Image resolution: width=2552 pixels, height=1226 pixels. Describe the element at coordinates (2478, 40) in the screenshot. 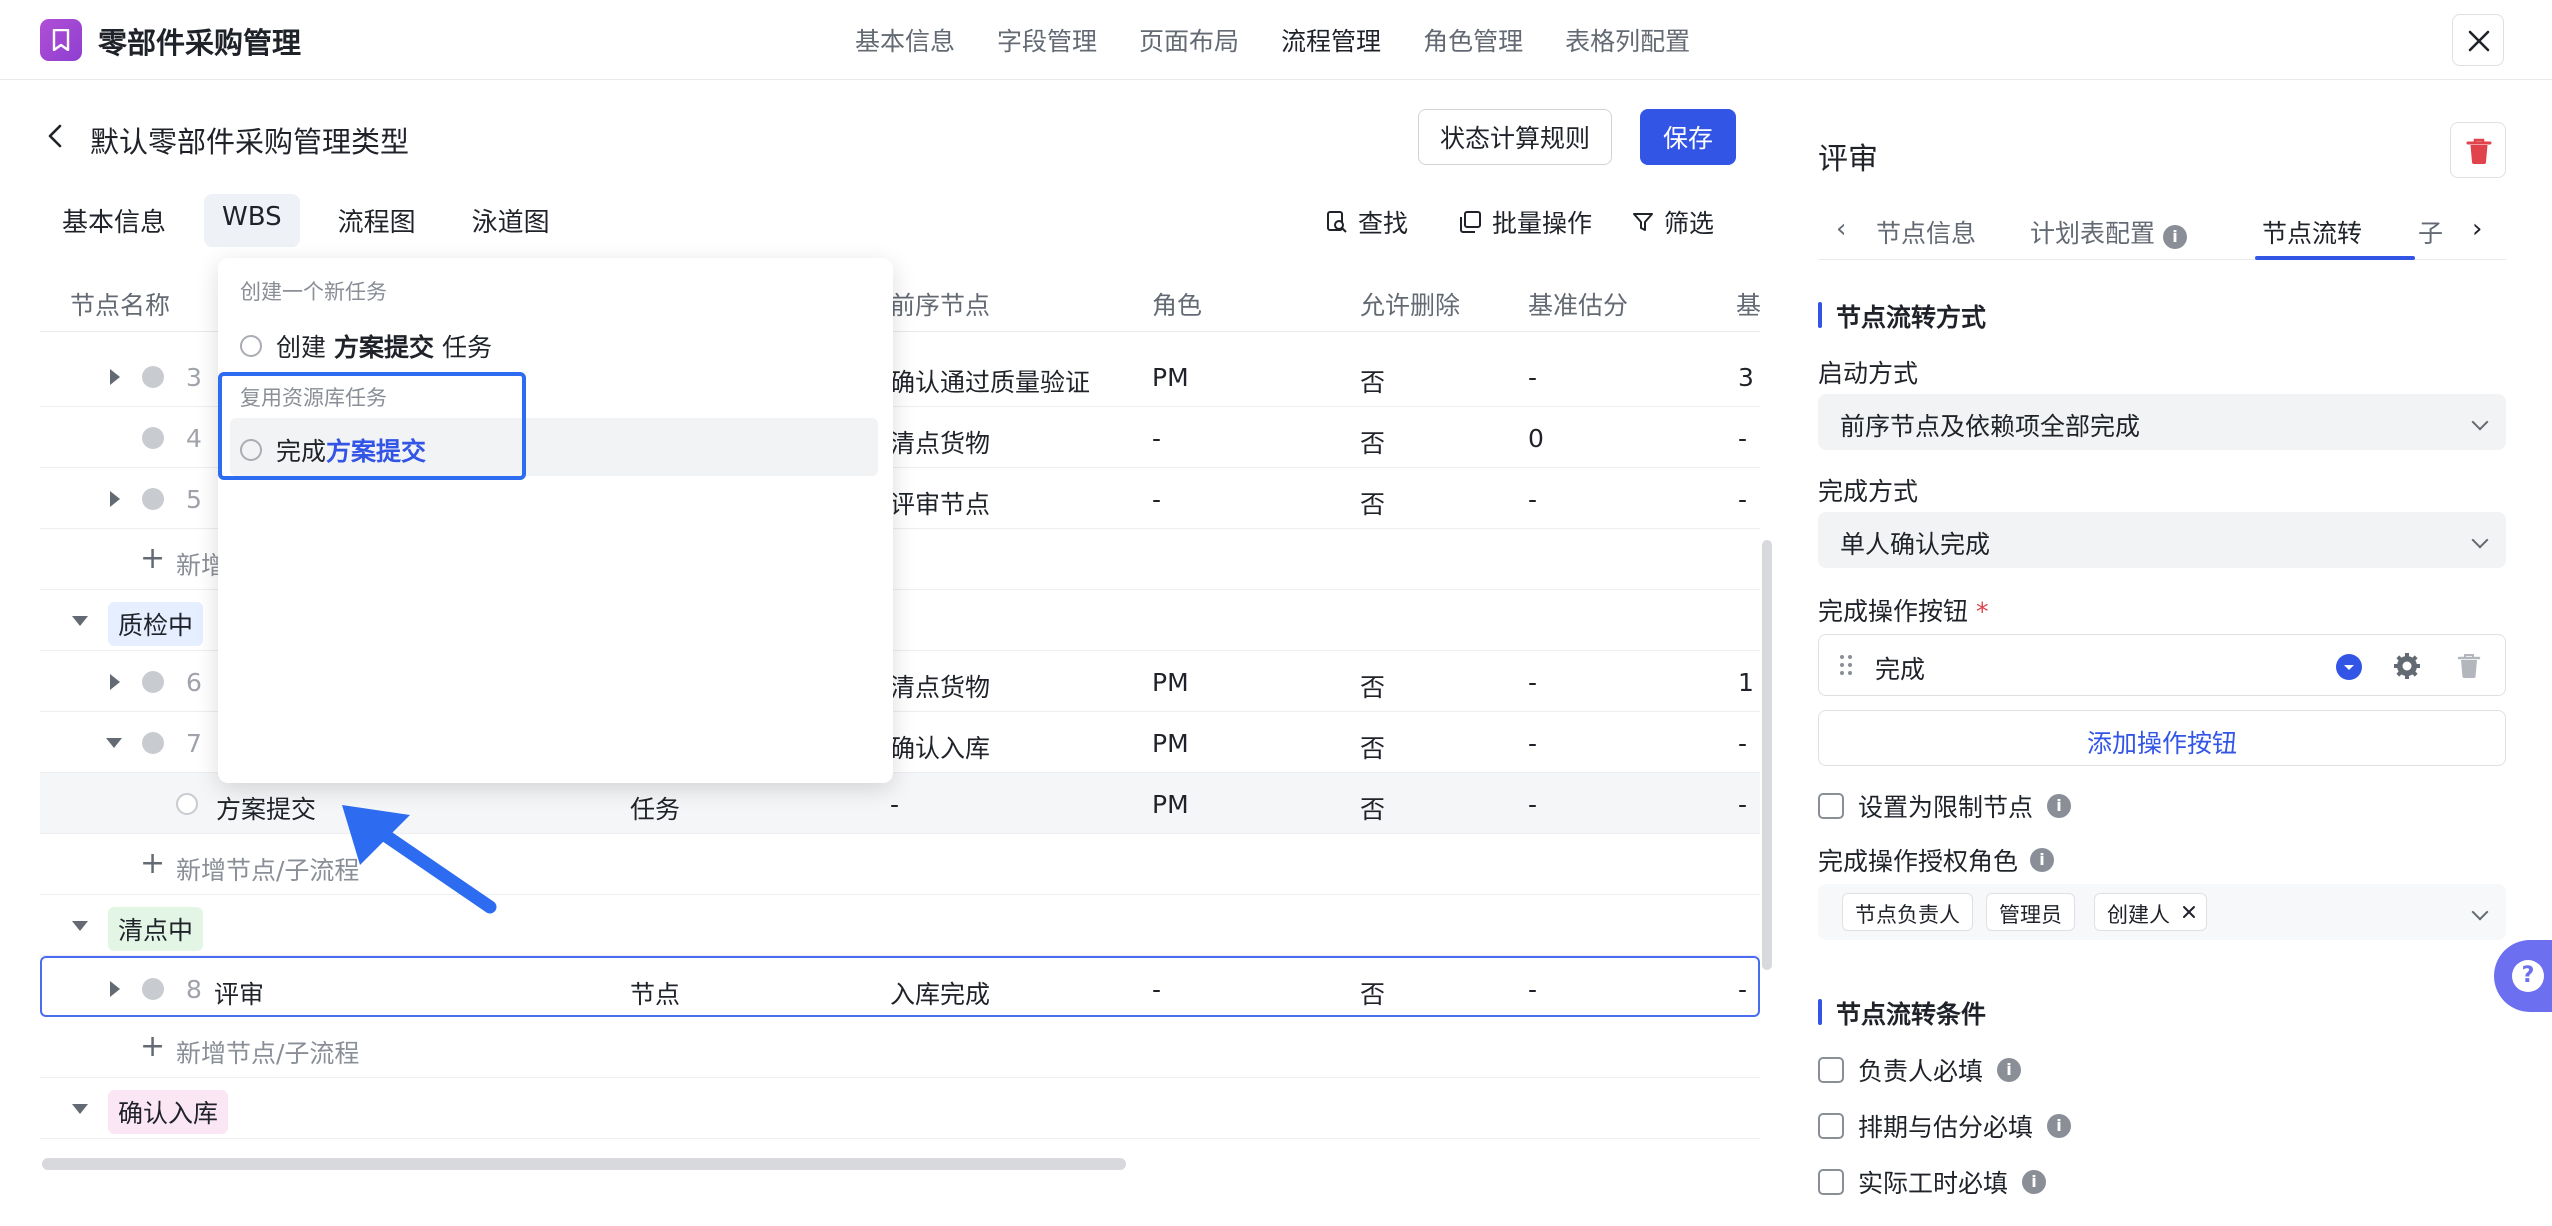

I see `close-button` at that location.